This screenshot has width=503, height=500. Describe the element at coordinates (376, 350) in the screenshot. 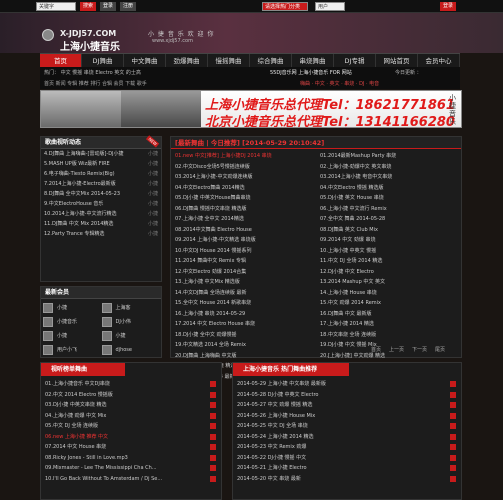

I see `pager-link: 首页` at that location.